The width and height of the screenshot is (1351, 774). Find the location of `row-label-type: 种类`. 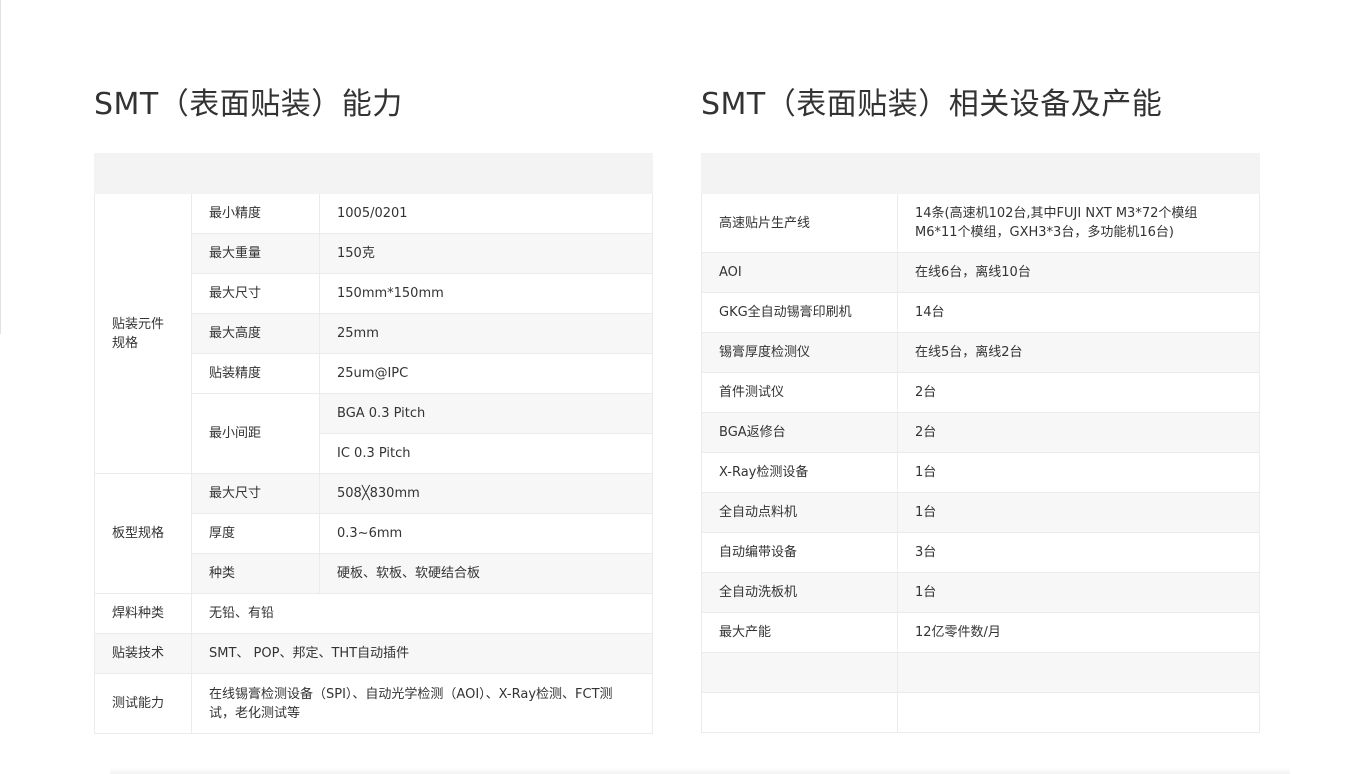

row-label-type: 种类 is located at coordinates (255, 573).